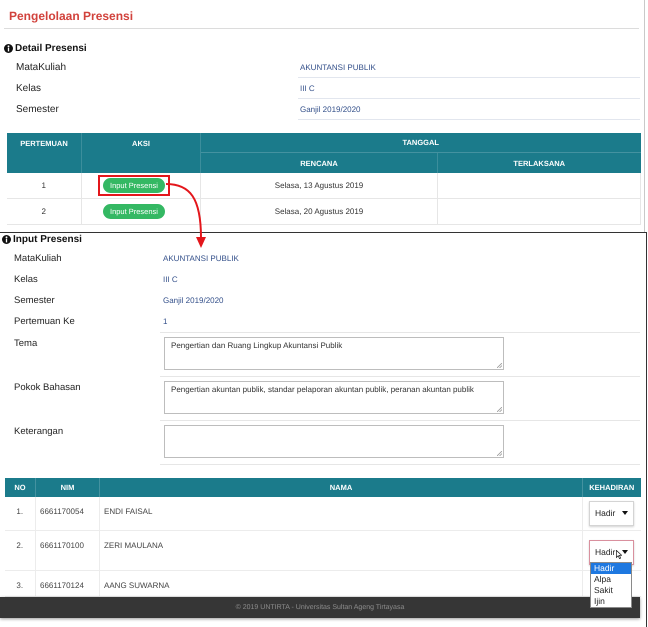 This screenshot has width=648, height=627. I want to click on table-cell: Selasa, 20 Agustus 2019, so click(319, 211).